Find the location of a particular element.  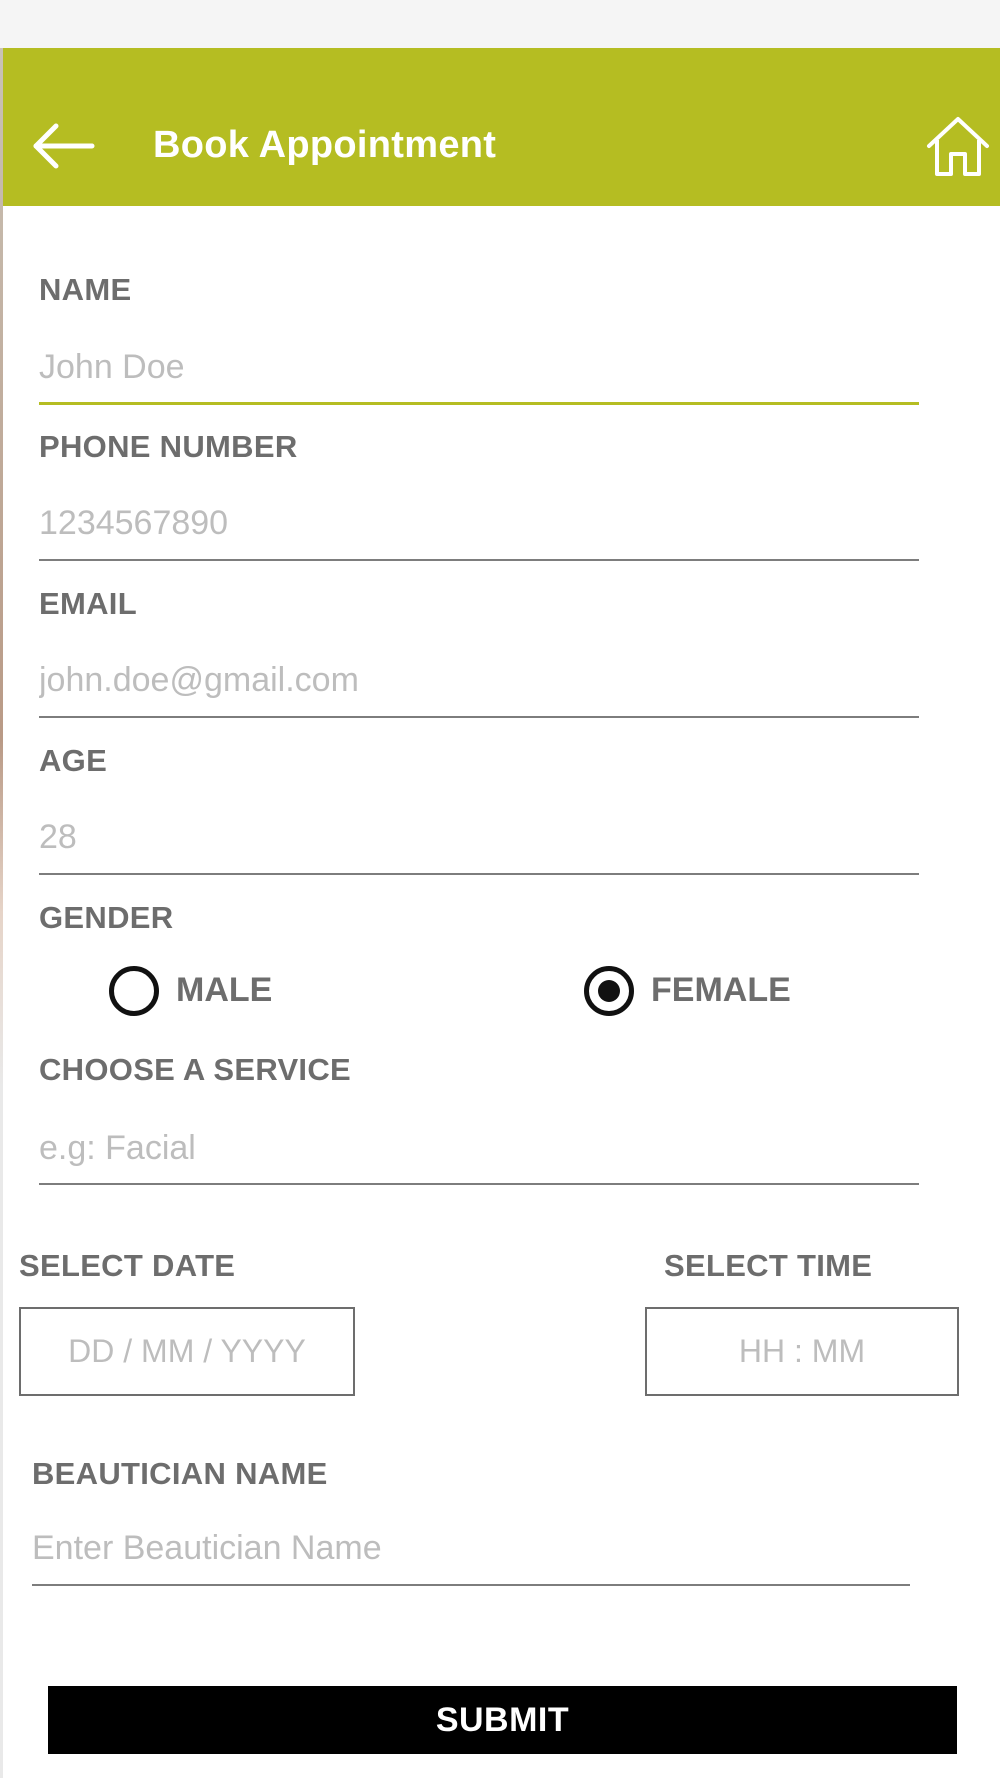

beautician-underline is located at coordinates (471, 1585).